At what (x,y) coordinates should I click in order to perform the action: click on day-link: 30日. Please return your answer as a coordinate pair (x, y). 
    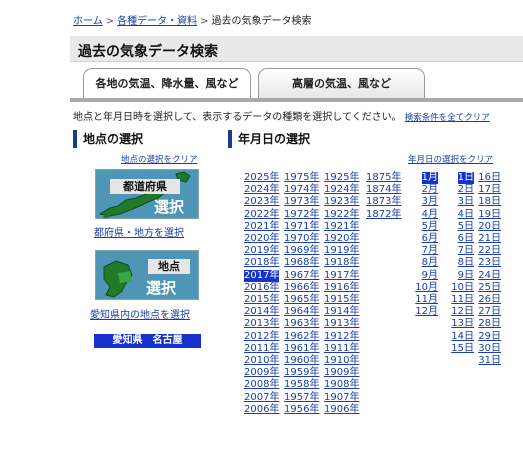
    Looking at the image, I should click on (489, 349).